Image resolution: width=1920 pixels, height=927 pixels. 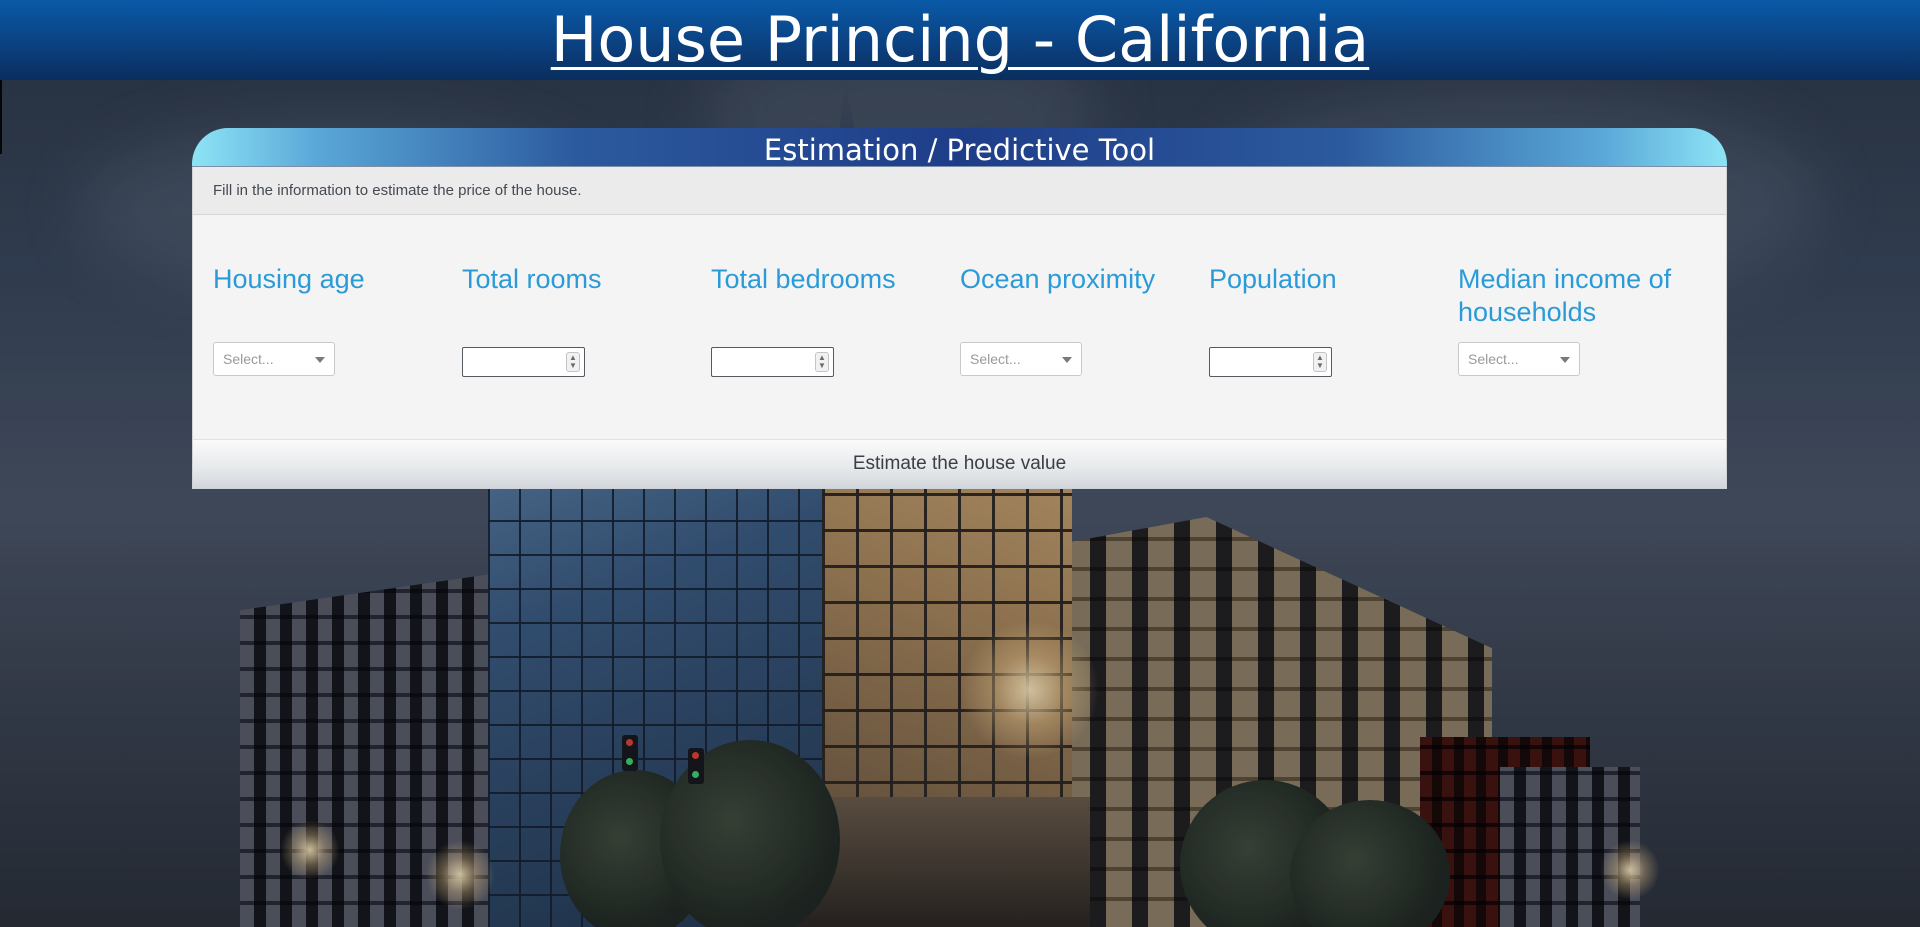 I want to click on page-title: House Princing - California, so click(x=960, y=39).